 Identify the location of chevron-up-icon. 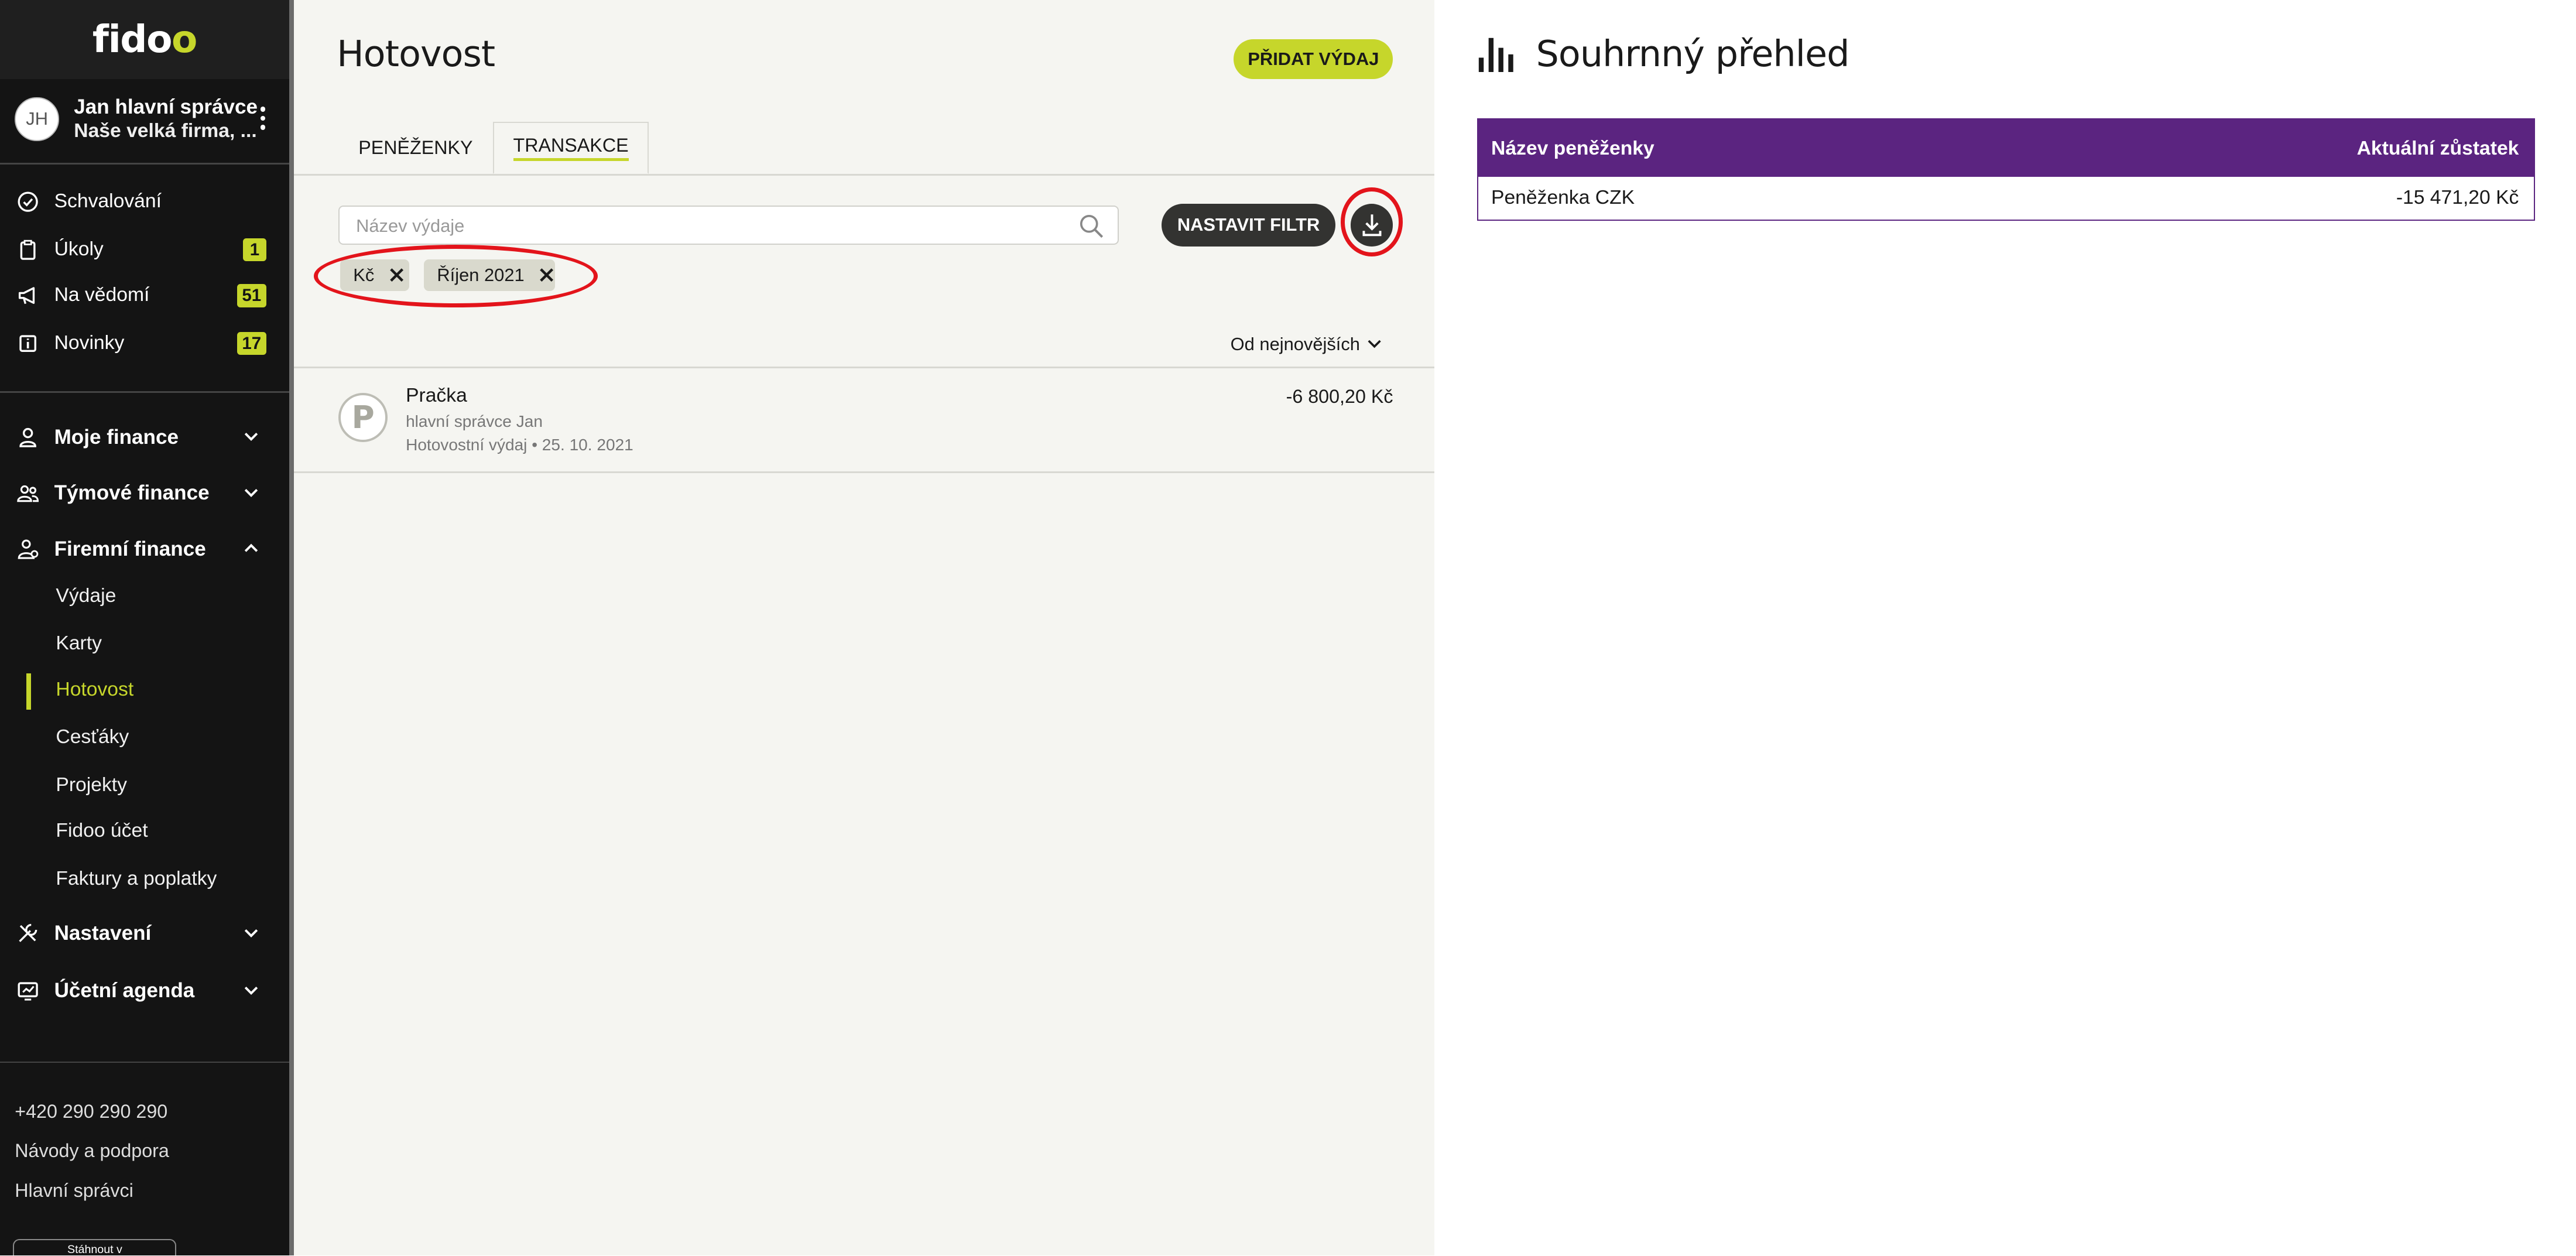
(251, 547).